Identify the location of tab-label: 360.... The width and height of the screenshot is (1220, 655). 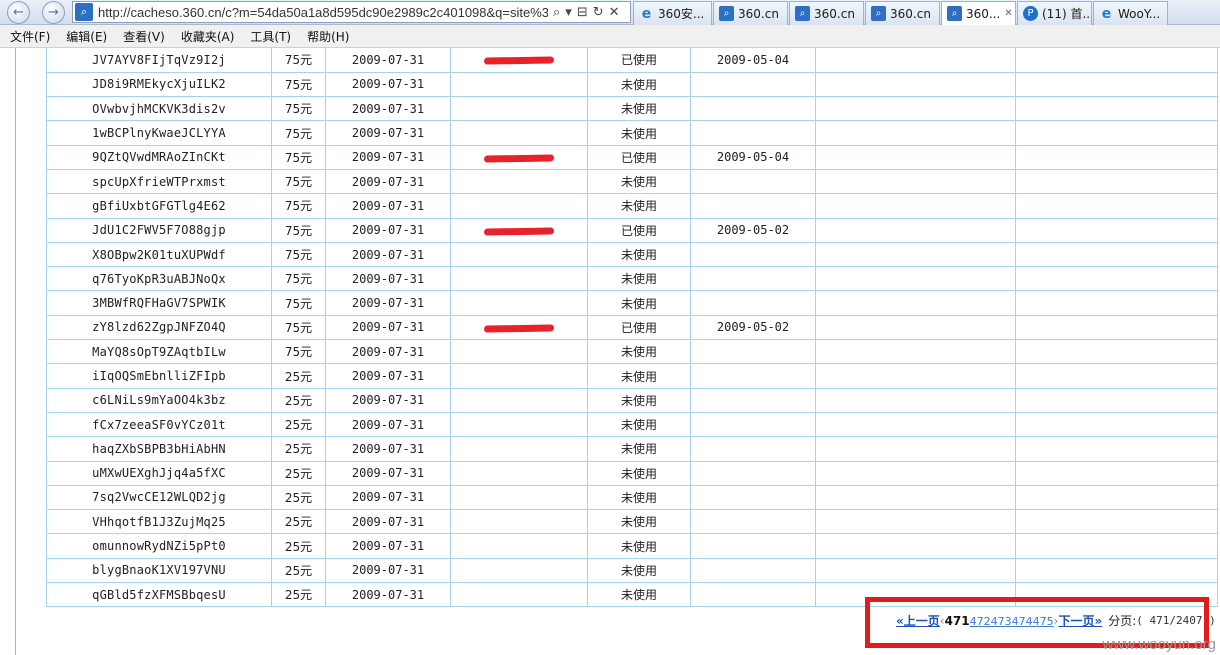
(983, 13).